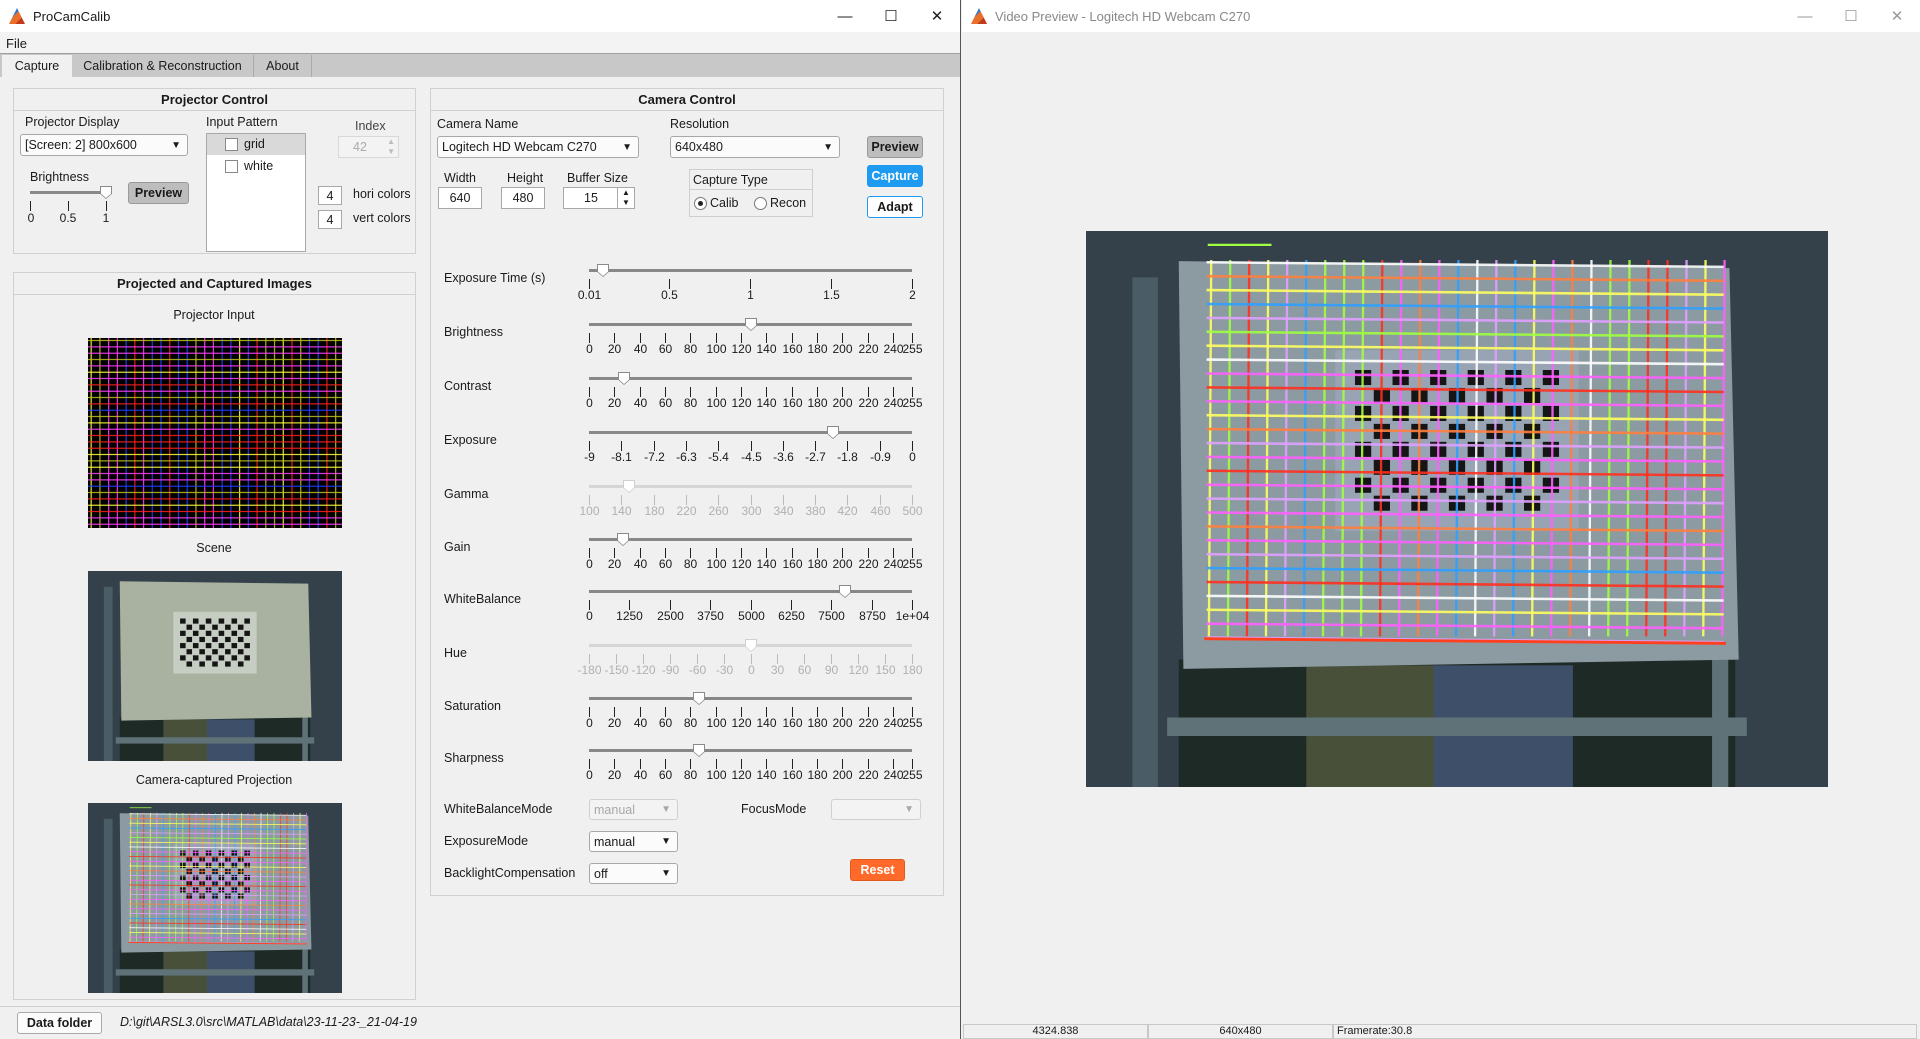 The image size is (1920, 1039). Describe the element at coordinates (498, 809) in the screenshot. I see `wb-mode-label: WhiteBalanceMode` at that location.